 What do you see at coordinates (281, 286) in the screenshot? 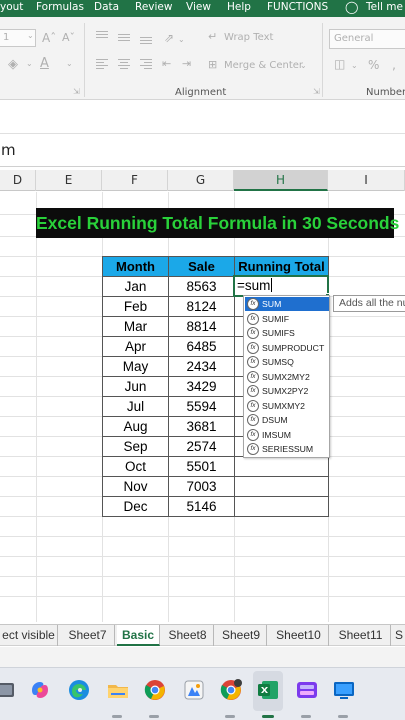
I see `active-cell-editor: =sum` at bounding box center [281, 286].